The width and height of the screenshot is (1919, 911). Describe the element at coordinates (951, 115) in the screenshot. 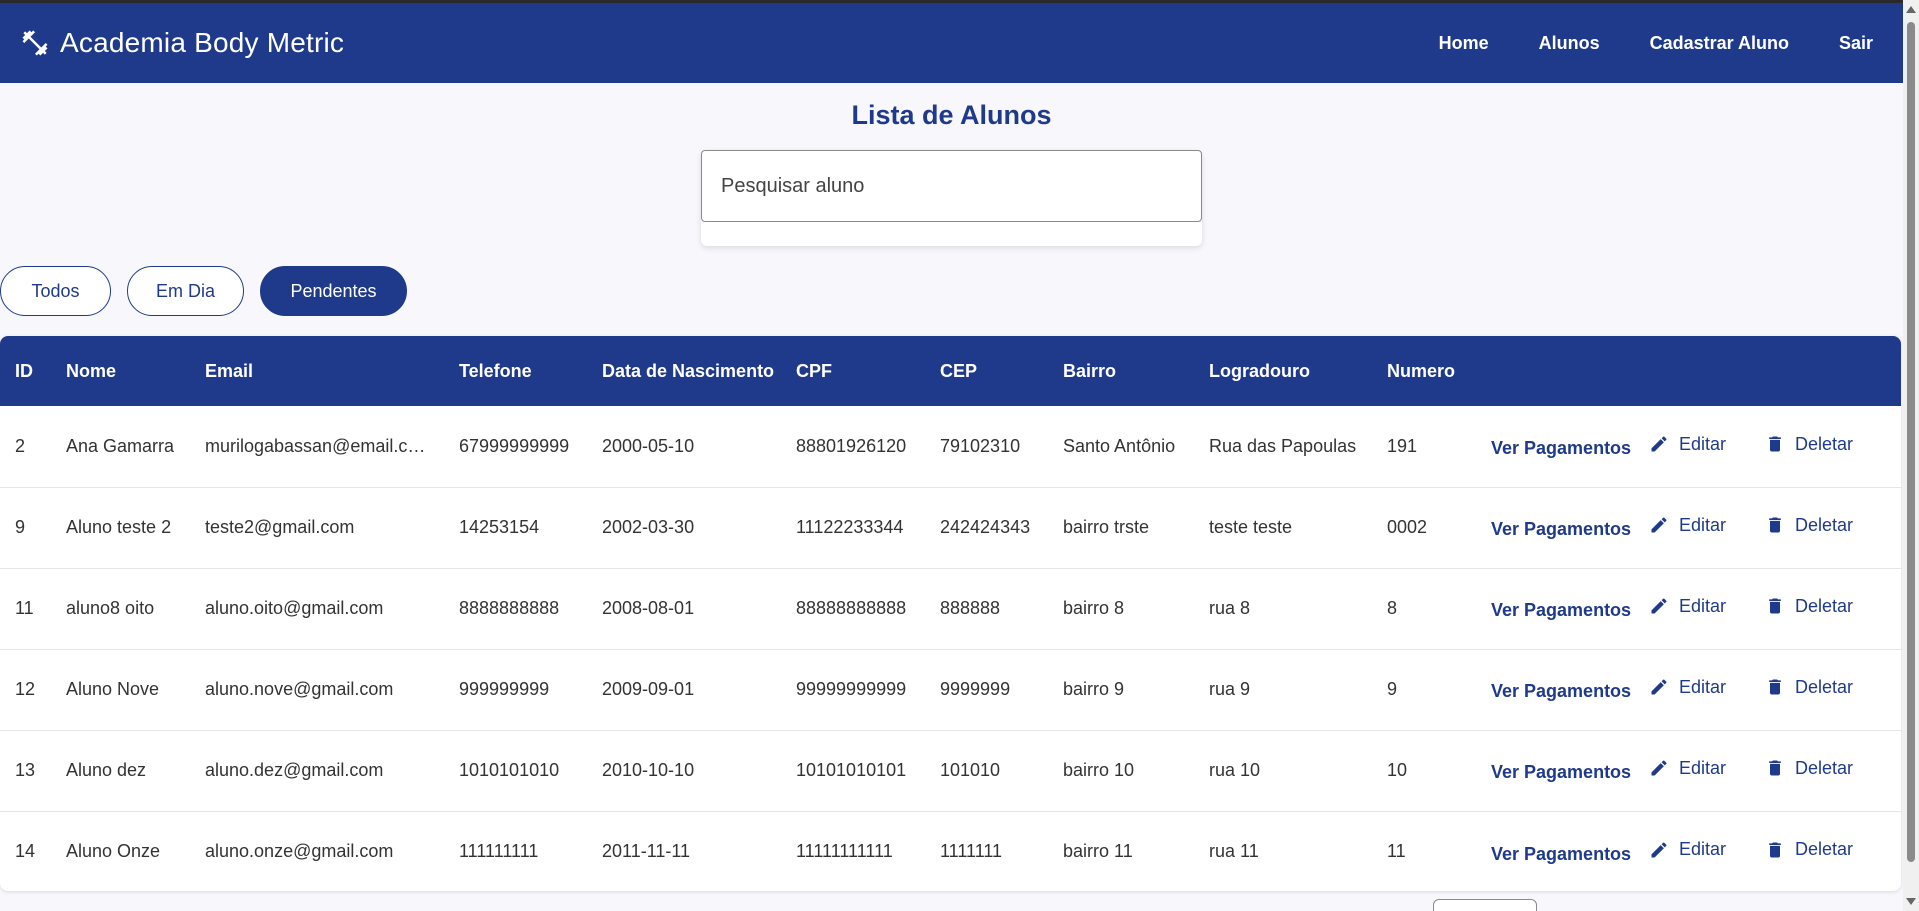

I see `page-title: Lista de Alunos` at that location.